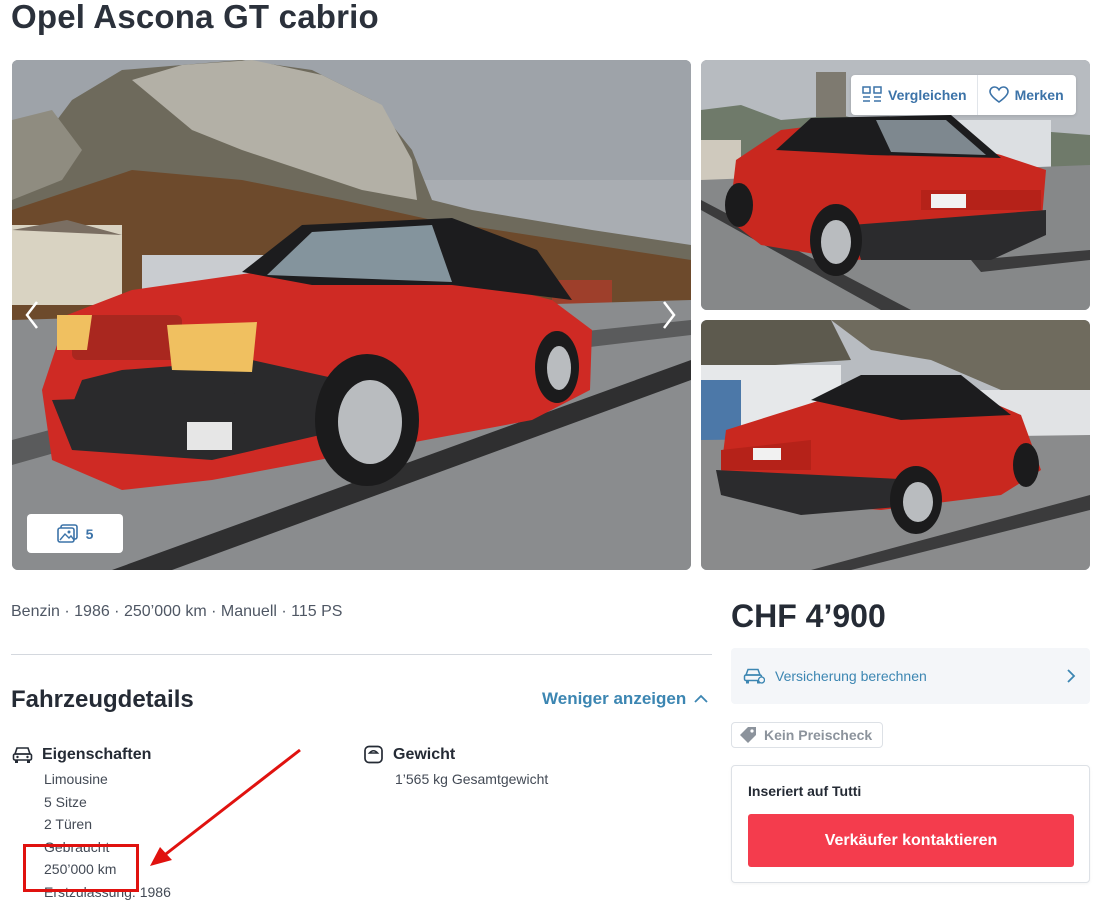  I want to click on annotation-highlight-box, so click(81, 868).